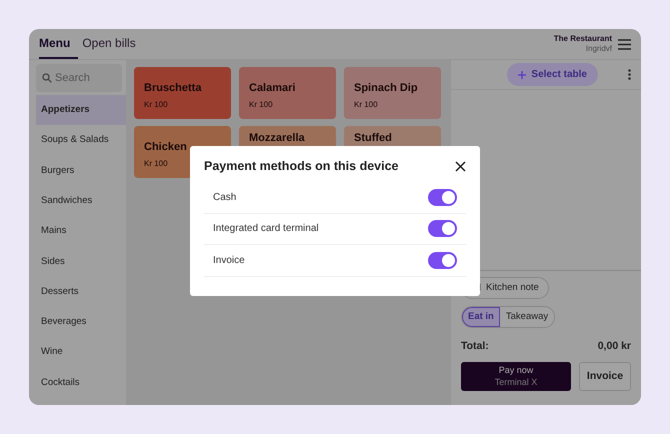 This screenshot has width=670, height=434. I want to click on category-item: Desserts, so click(81, 292).